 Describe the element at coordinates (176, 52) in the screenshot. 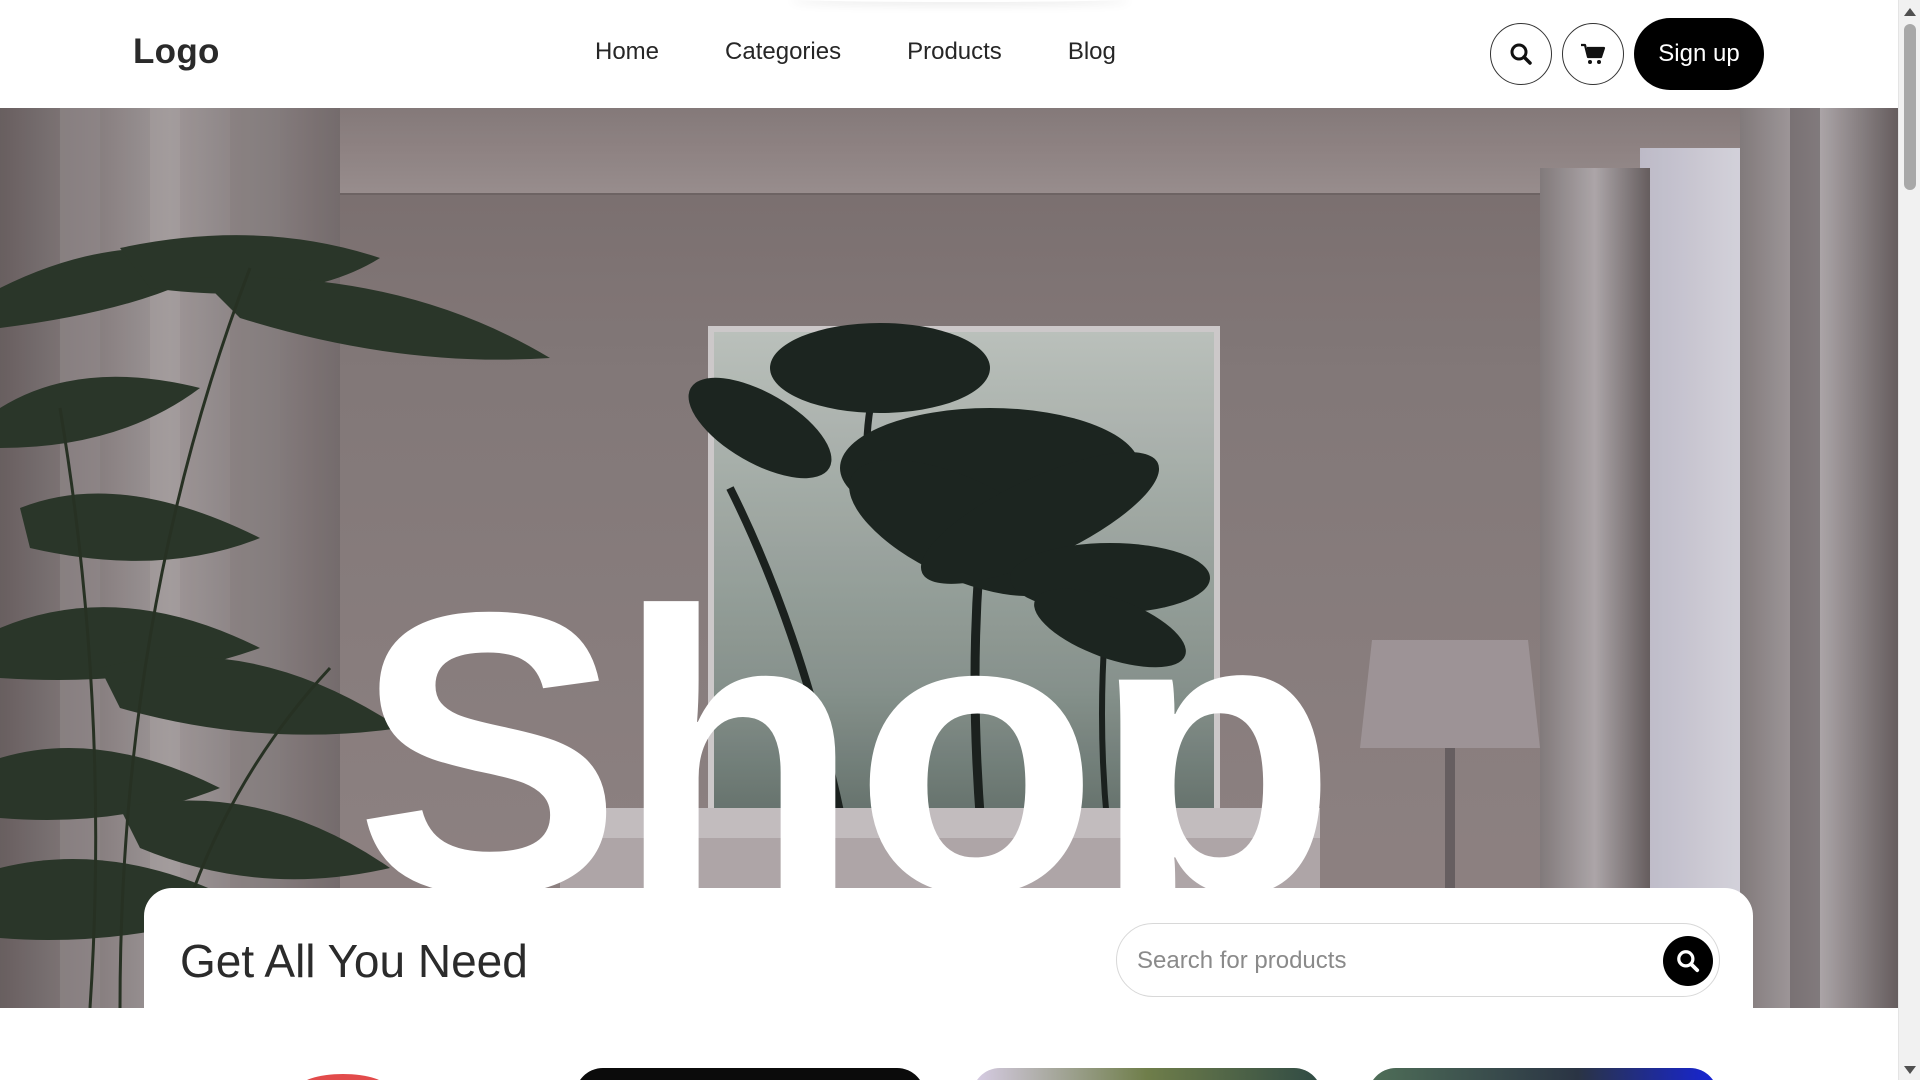

I see `logo: Logo` at that location.